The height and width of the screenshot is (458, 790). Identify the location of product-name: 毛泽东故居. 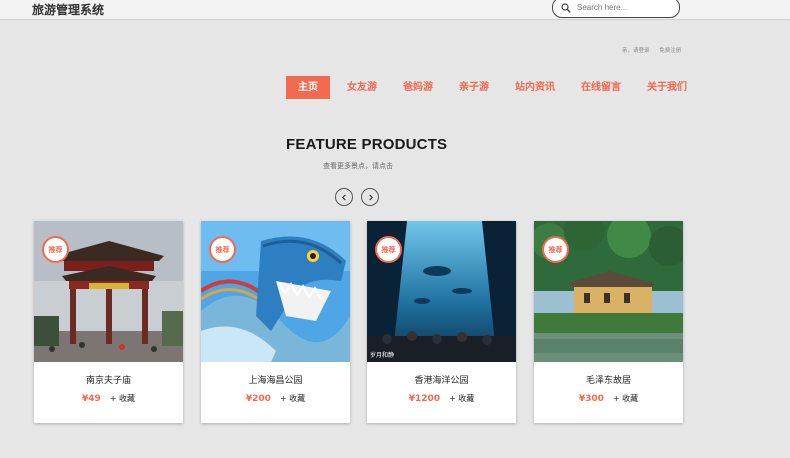
(608, 379).